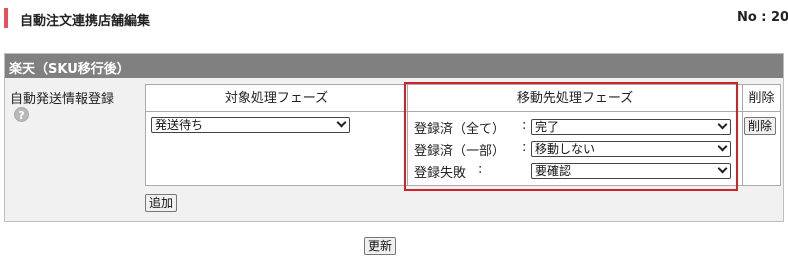  What do you see at coordinates (460, 129) in the screenshot?
I see `move-label-all: 登録済（全て）` at bounding box center [460, 129].